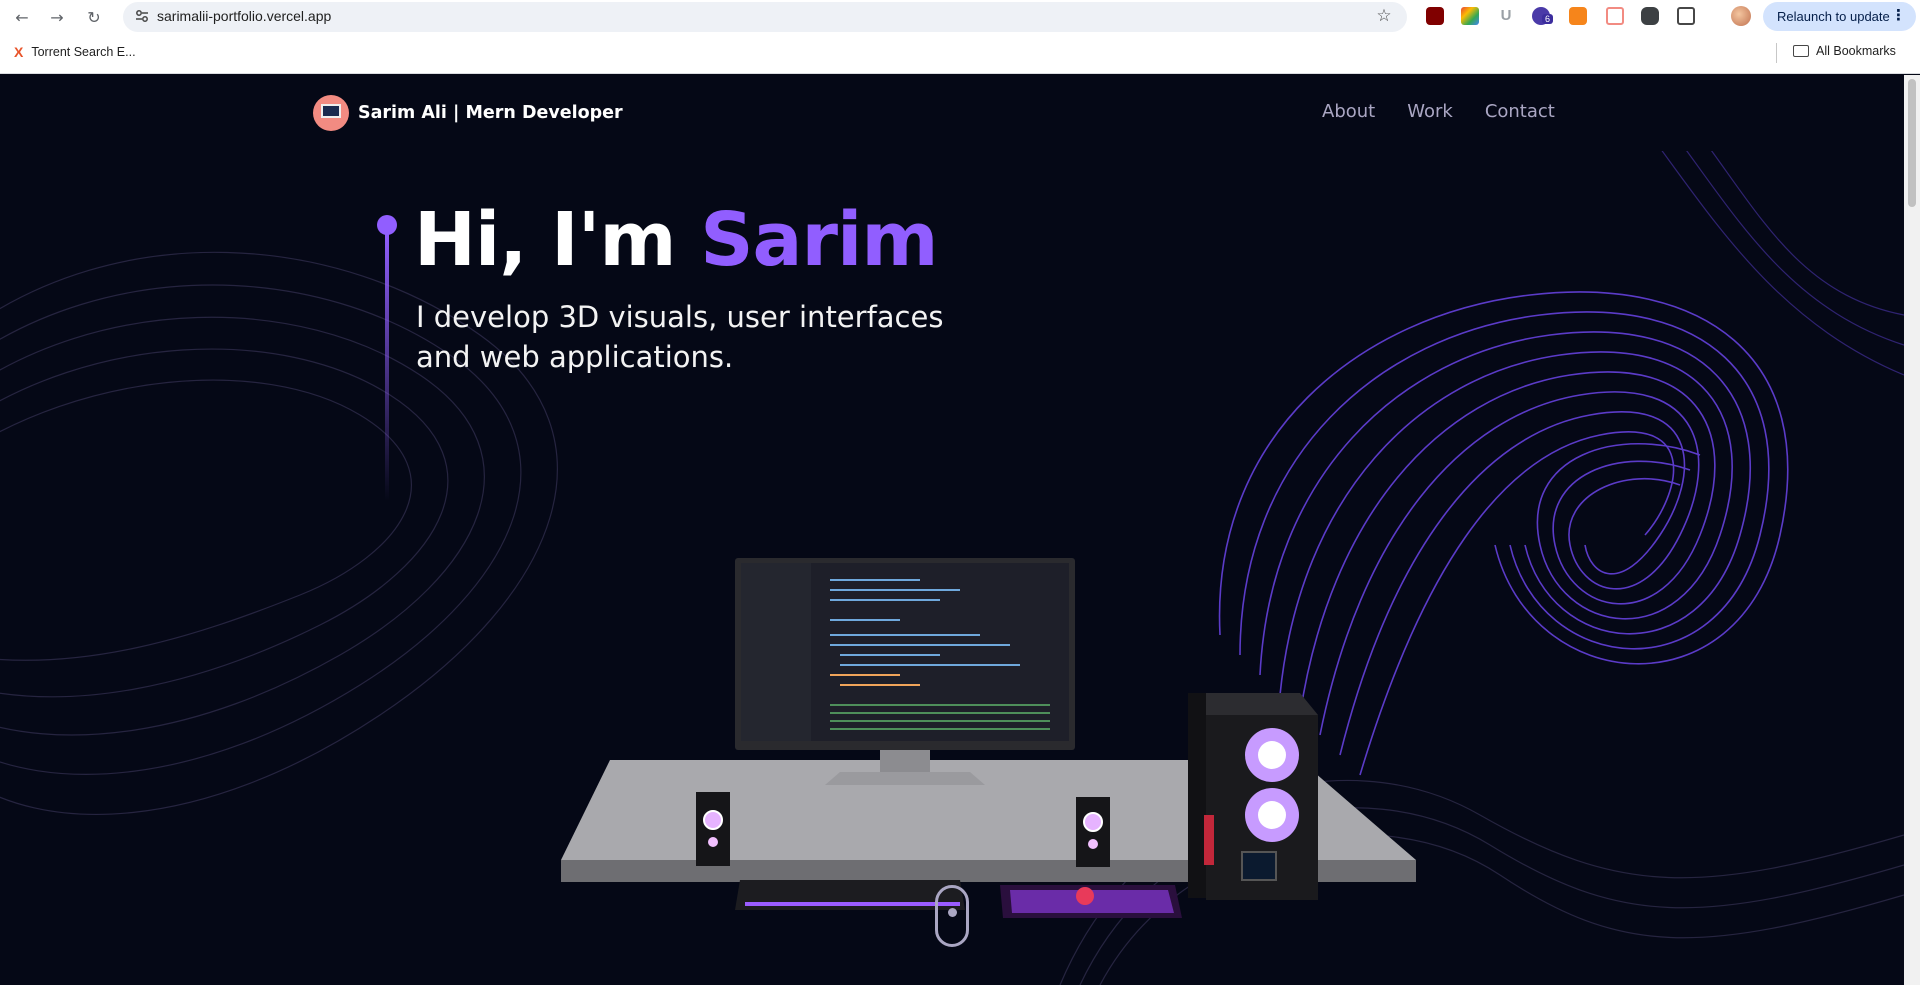 This screenshot has width=1920, height=985. What do you see at coordinates (1912, 143) in the screenshot?
I see `scrollbar-thumb` at bounding box center [1912, 143].